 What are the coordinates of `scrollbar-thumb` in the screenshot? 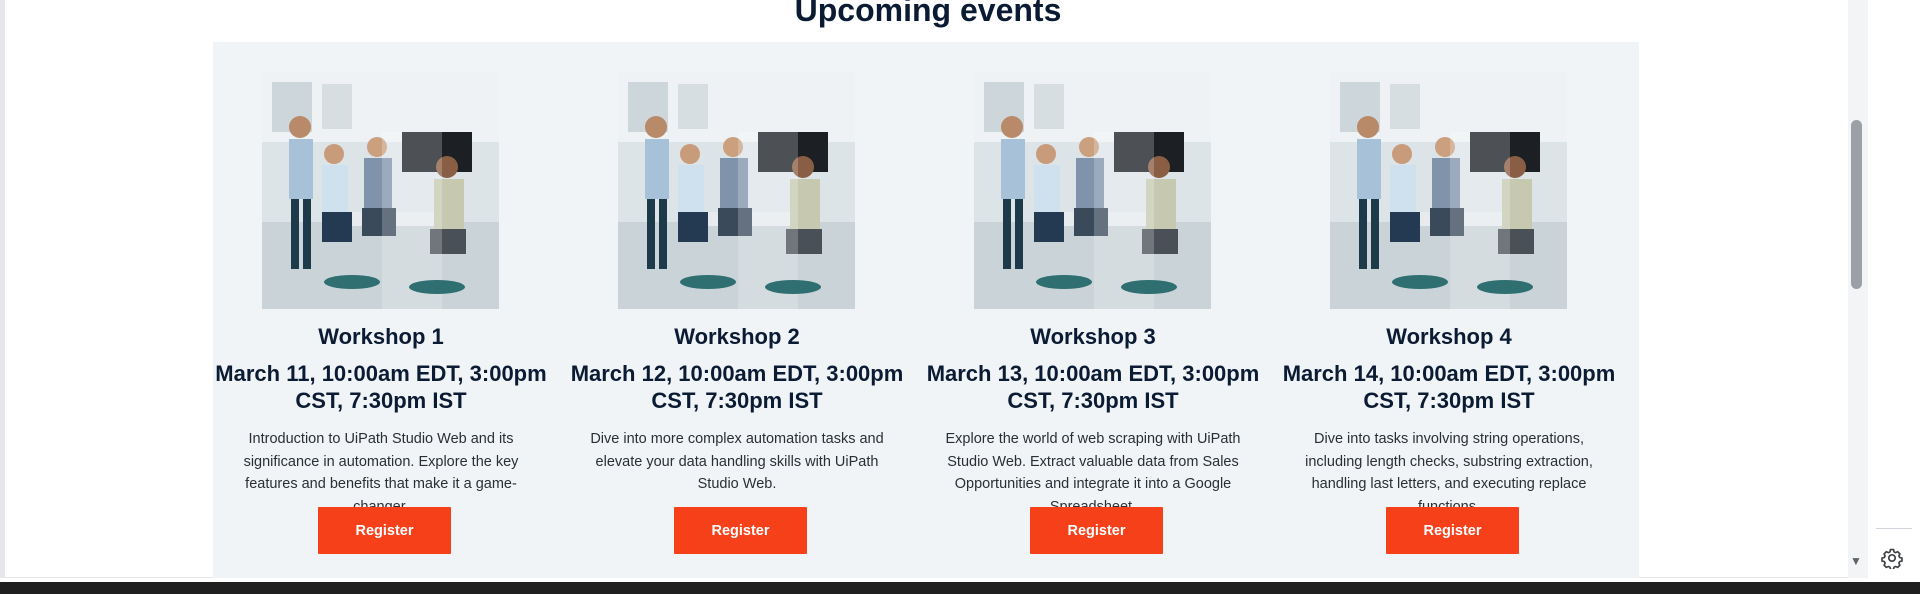 It's located at (1856, 204).